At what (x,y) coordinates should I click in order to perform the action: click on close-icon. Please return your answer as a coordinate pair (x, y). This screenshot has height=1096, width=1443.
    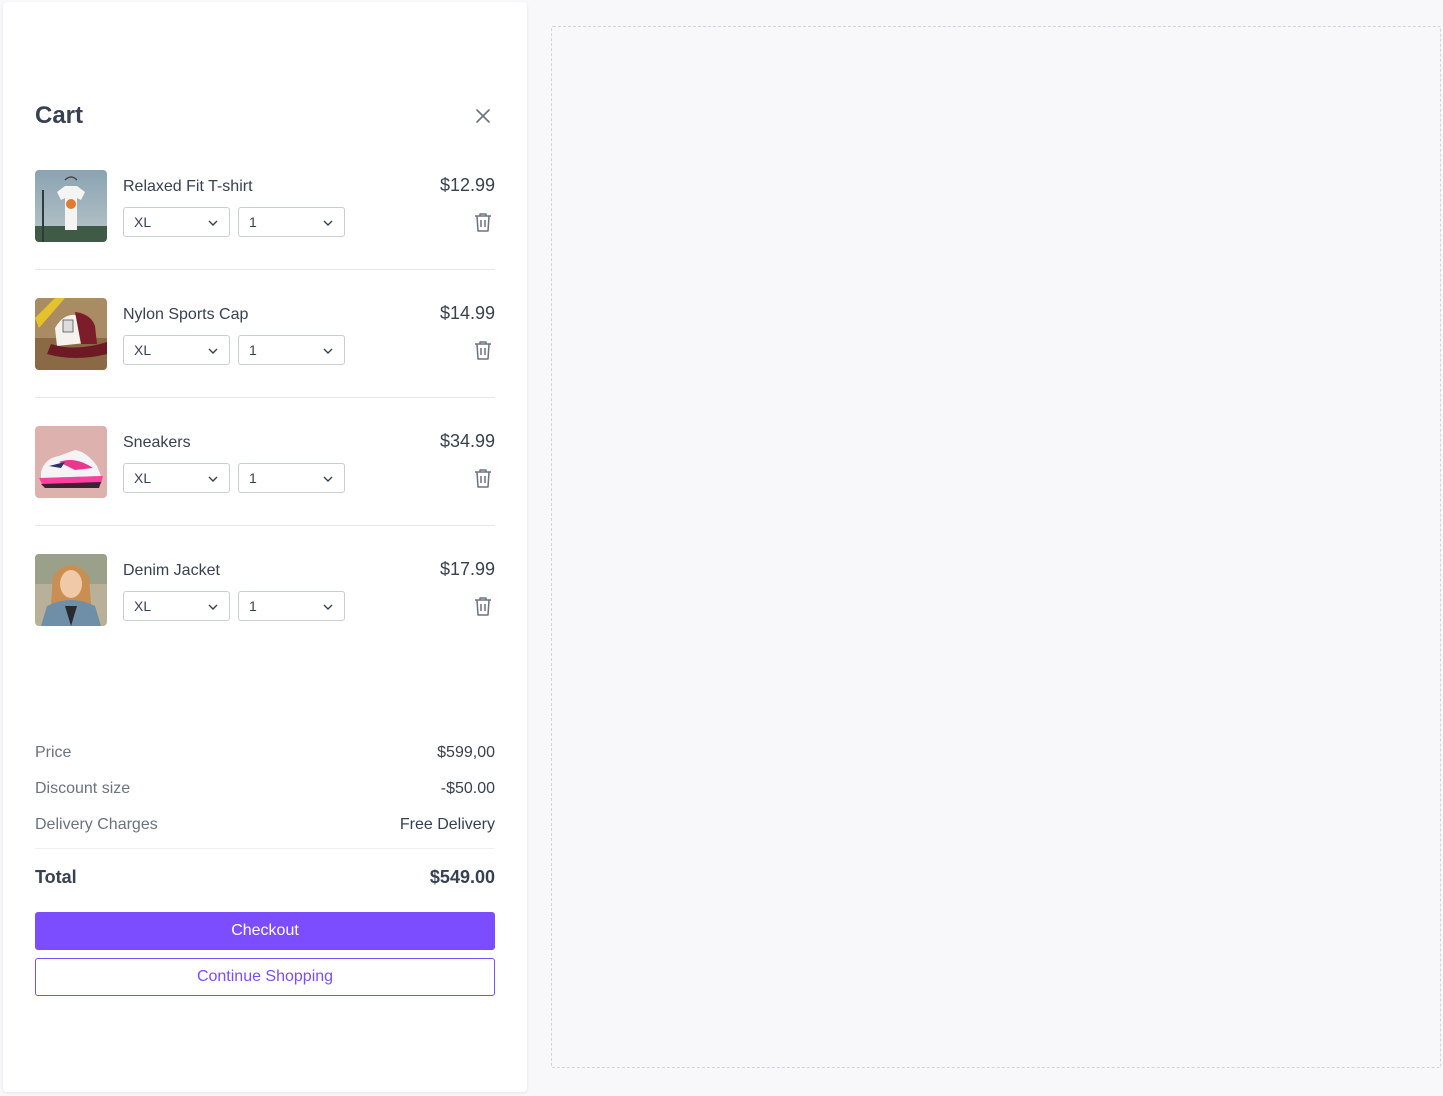
    Looking at the image, I should click on (483, 116).